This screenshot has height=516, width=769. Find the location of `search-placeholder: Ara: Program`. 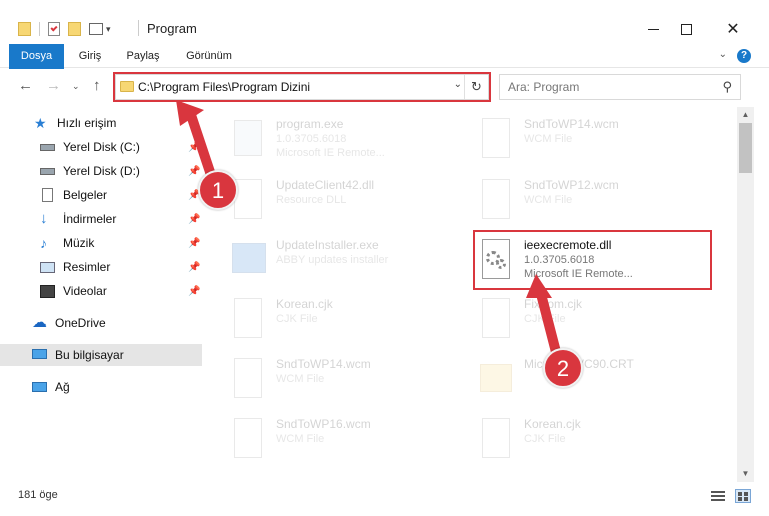

search-placeholder: Ara: Program is located at coordinates (544, 87).